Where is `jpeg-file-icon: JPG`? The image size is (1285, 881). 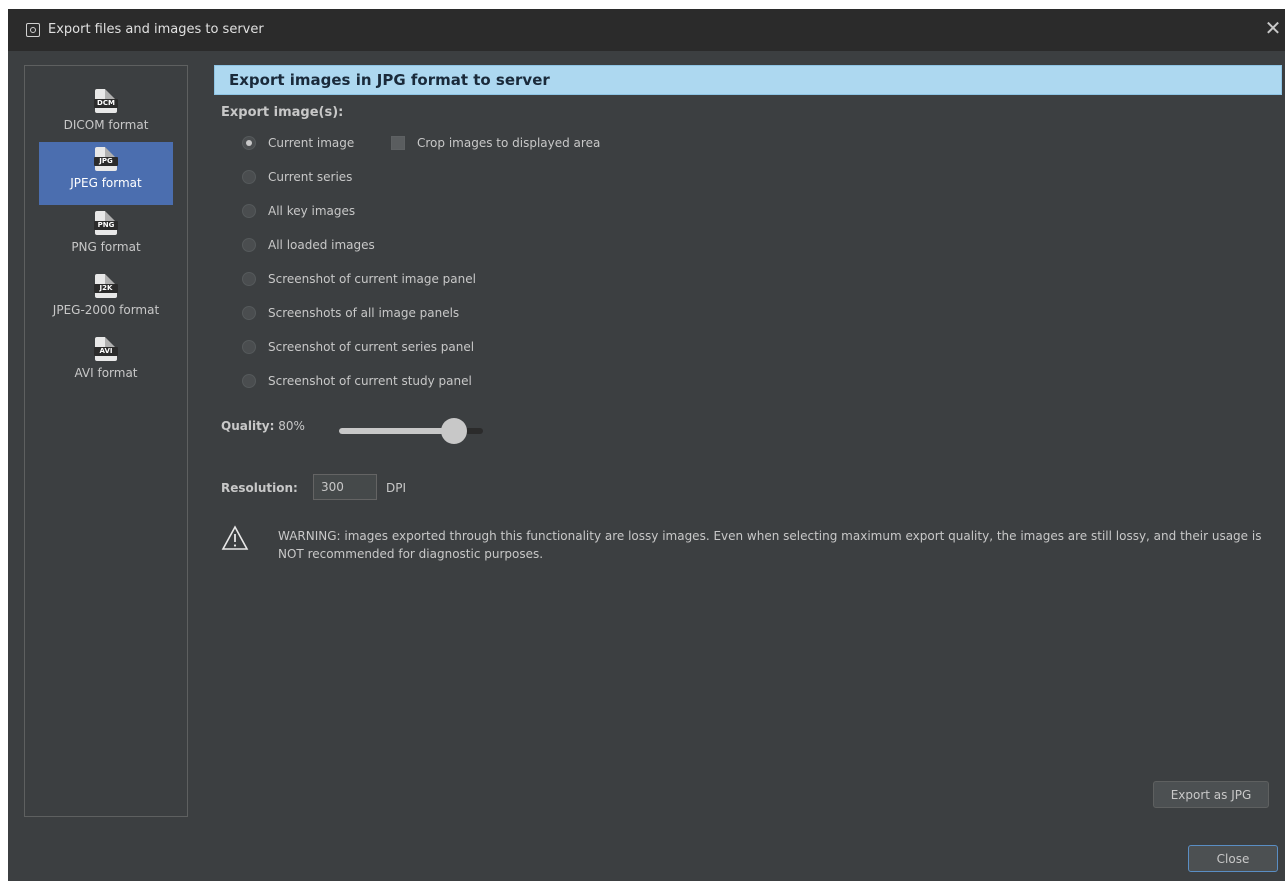 jpeg-file-icon: JPG is located at coordinates (106, 159).